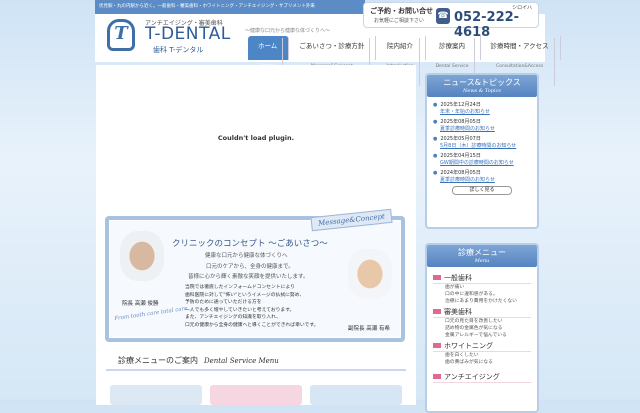 The width and height of the screenshot is (640, 413). Describe the element at coordinates (453, 50) in the screenshot. I see `nav-label: 診療案内` at that location.